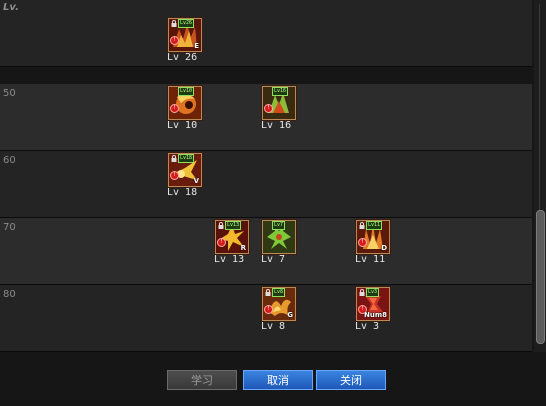 The width and height of the screenshot is (546, 406). What do you see at coordinates (279, 237) in the screenshot?
I see `skill-icon: Lv7` at bounding box center [279, 237].